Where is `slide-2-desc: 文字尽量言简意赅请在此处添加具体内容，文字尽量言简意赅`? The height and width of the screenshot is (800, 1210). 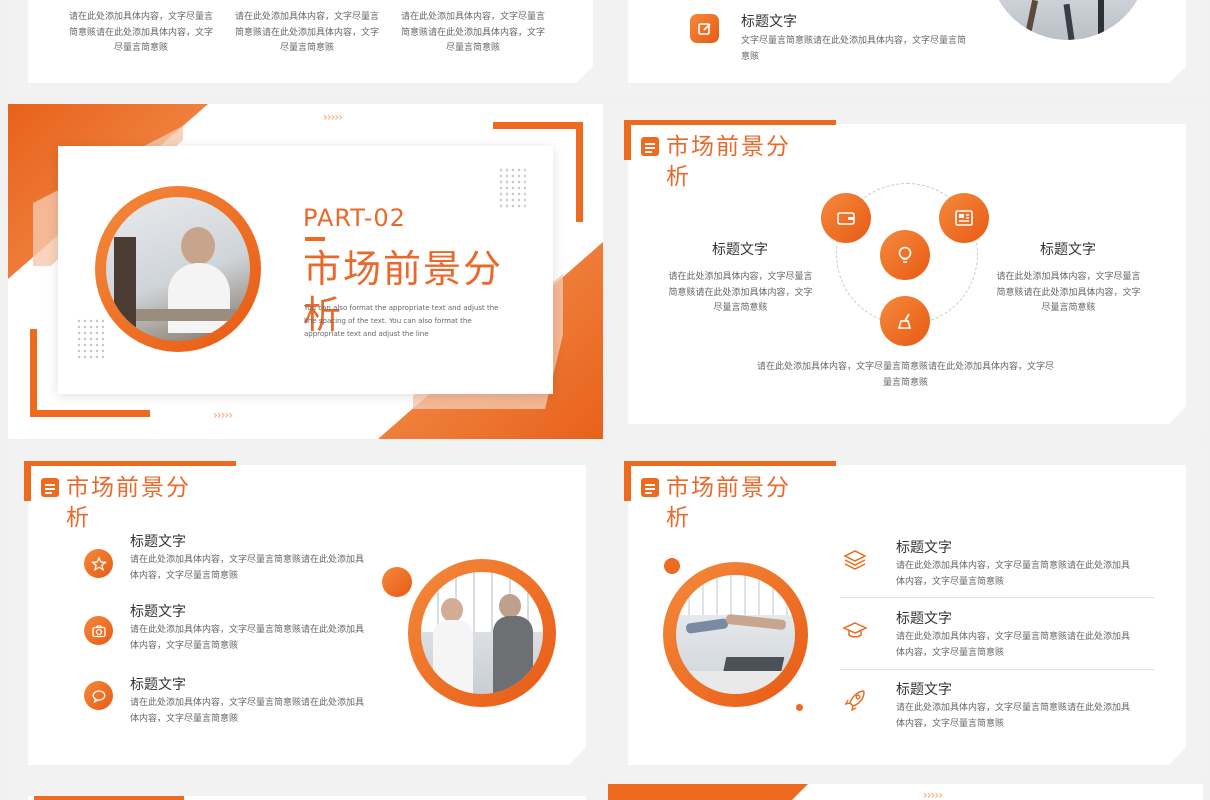
slide-2-desc: 文字尽量言简意赅请在此处添加具体内容，文字尽量言简意赅 is located at coordinates (854, 49).